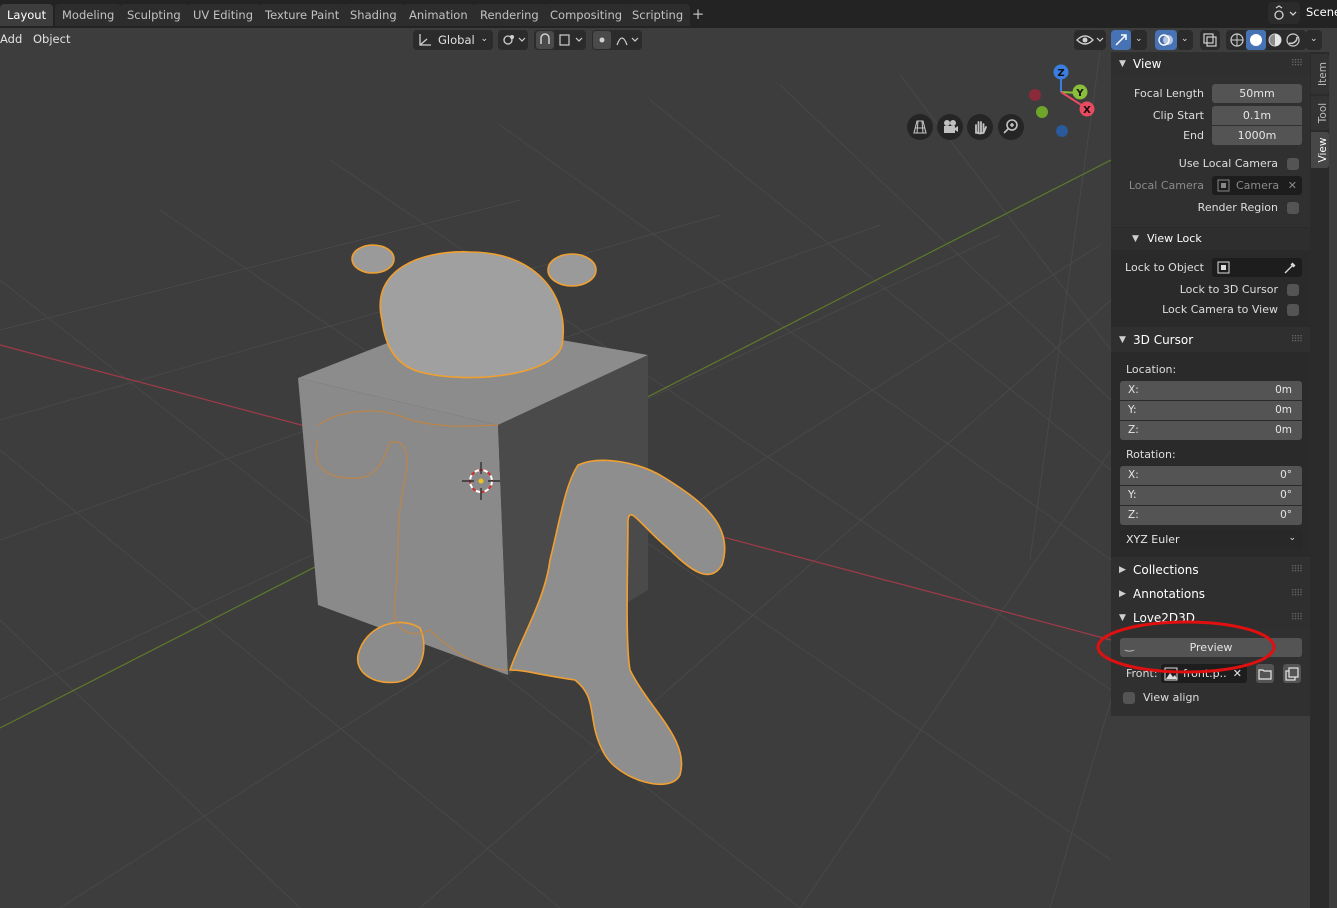 This screenshot has width=1337, height=908. I want to click on xray-toggle-button, so click(1210, 40).